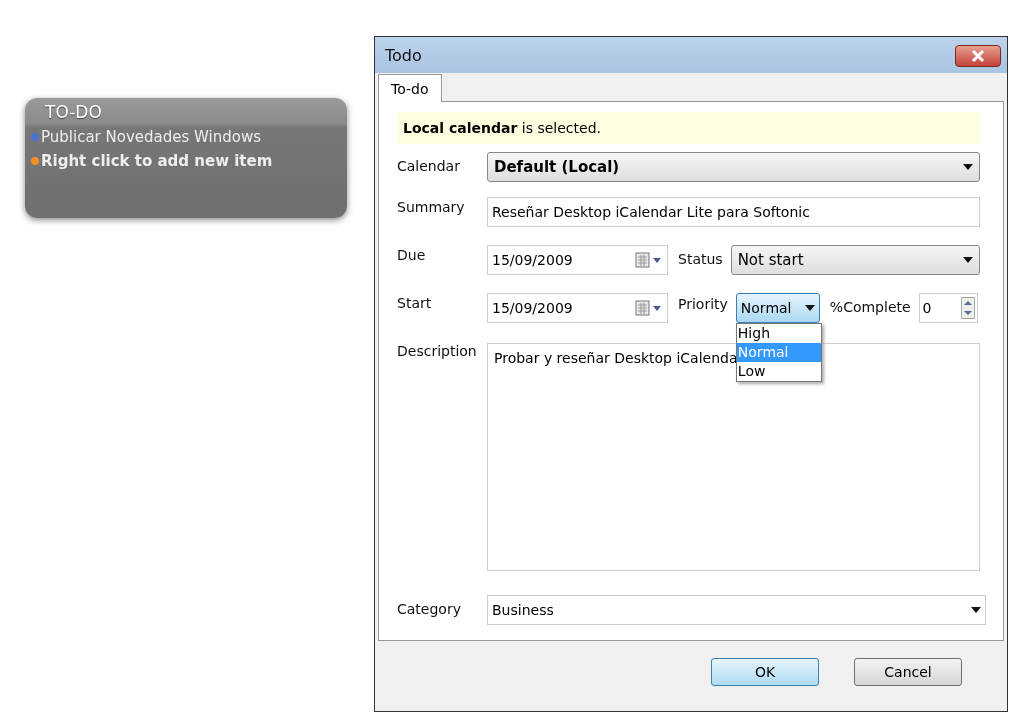 The image size is (1020, 726). I want to click on due-date-field: 15/09/2009, so click(577, 260).